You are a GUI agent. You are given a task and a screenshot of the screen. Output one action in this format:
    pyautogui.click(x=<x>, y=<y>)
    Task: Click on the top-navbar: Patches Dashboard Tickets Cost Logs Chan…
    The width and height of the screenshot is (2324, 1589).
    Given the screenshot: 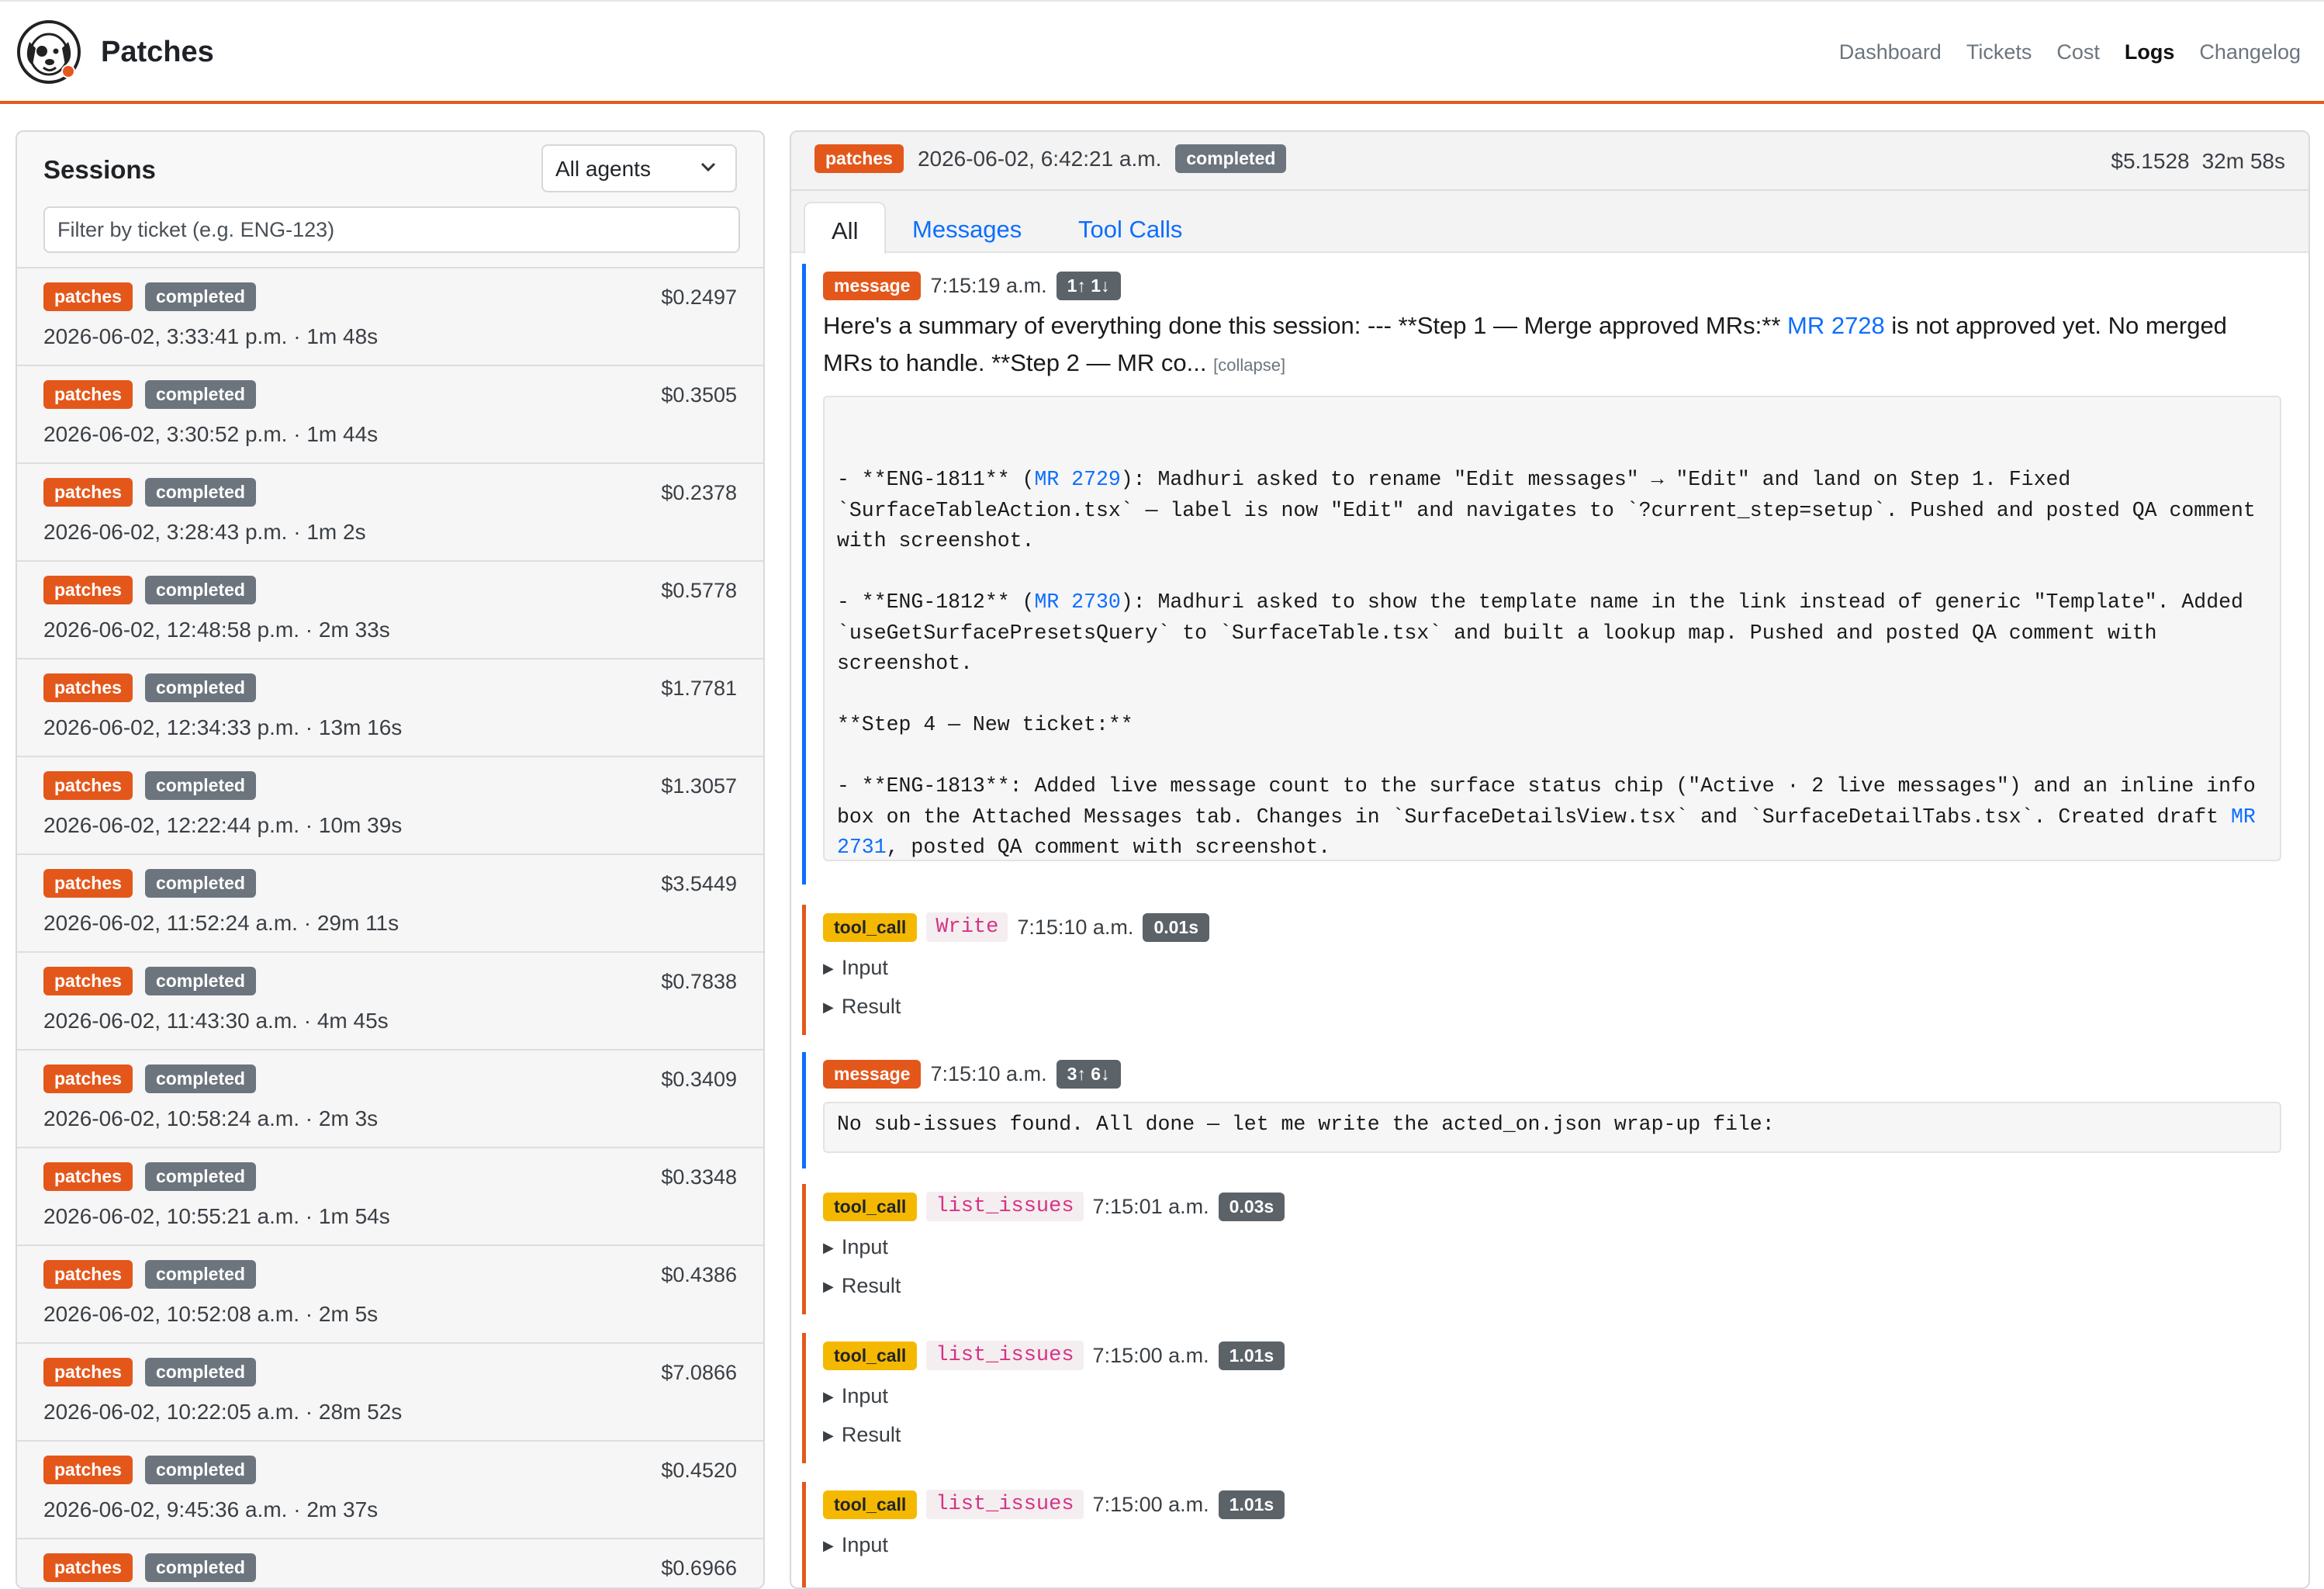 What is the action you would take?
    pyautogui.click(x=1162, y=52)
    